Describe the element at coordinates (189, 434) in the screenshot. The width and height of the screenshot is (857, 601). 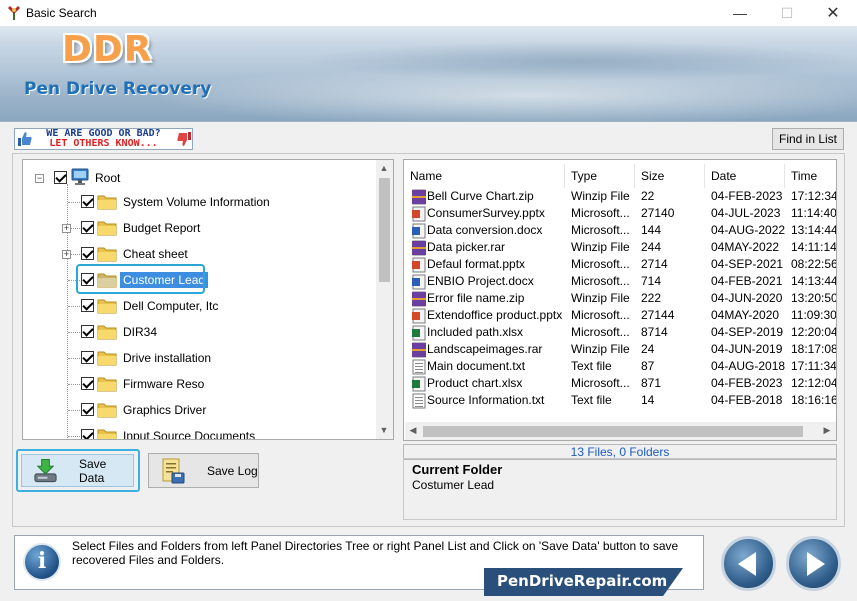
I see `tree-item-label: Input Source Documents` at that location.